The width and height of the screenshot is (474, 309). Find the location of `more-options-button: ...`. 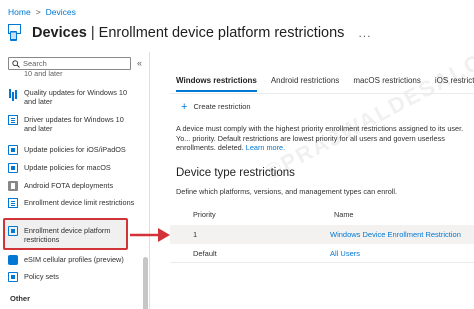

more-options-button: ... is located at coordinates (364, 33).